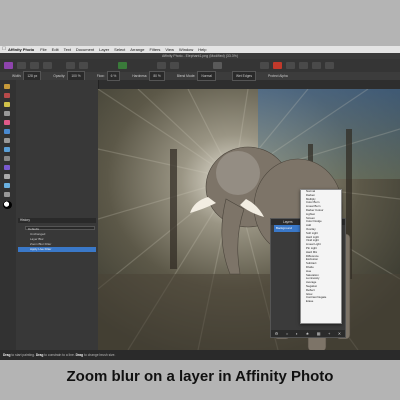  Describe the element at coordinates (7, 176) in the screenshot. I see `text-tool-icon` at that location.